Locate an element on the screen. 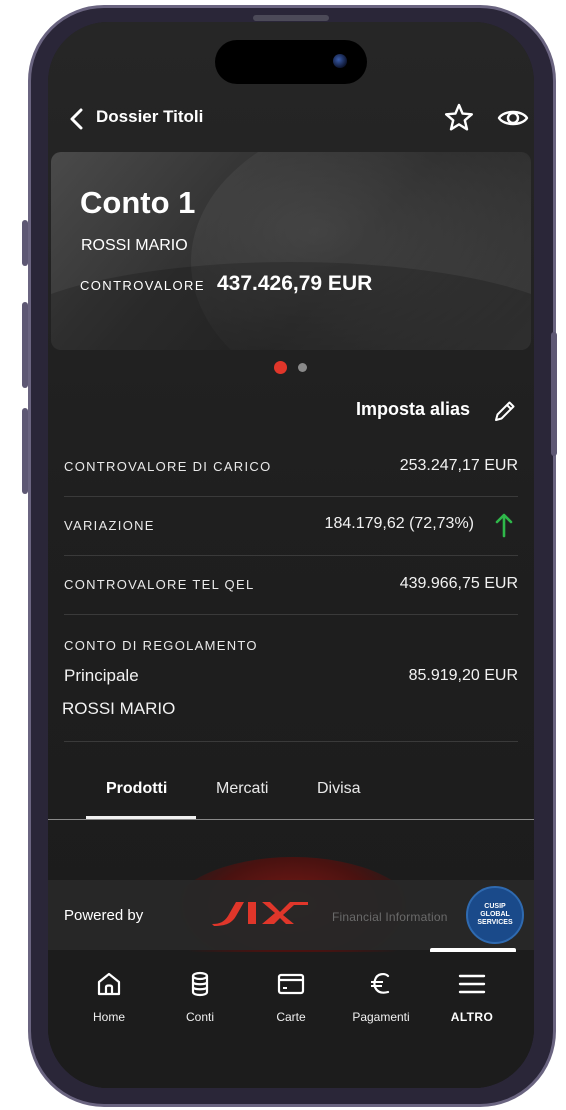 This screenshot has width=566, height=1110. nav-carte: Carte is located at coordinates (291, 997).